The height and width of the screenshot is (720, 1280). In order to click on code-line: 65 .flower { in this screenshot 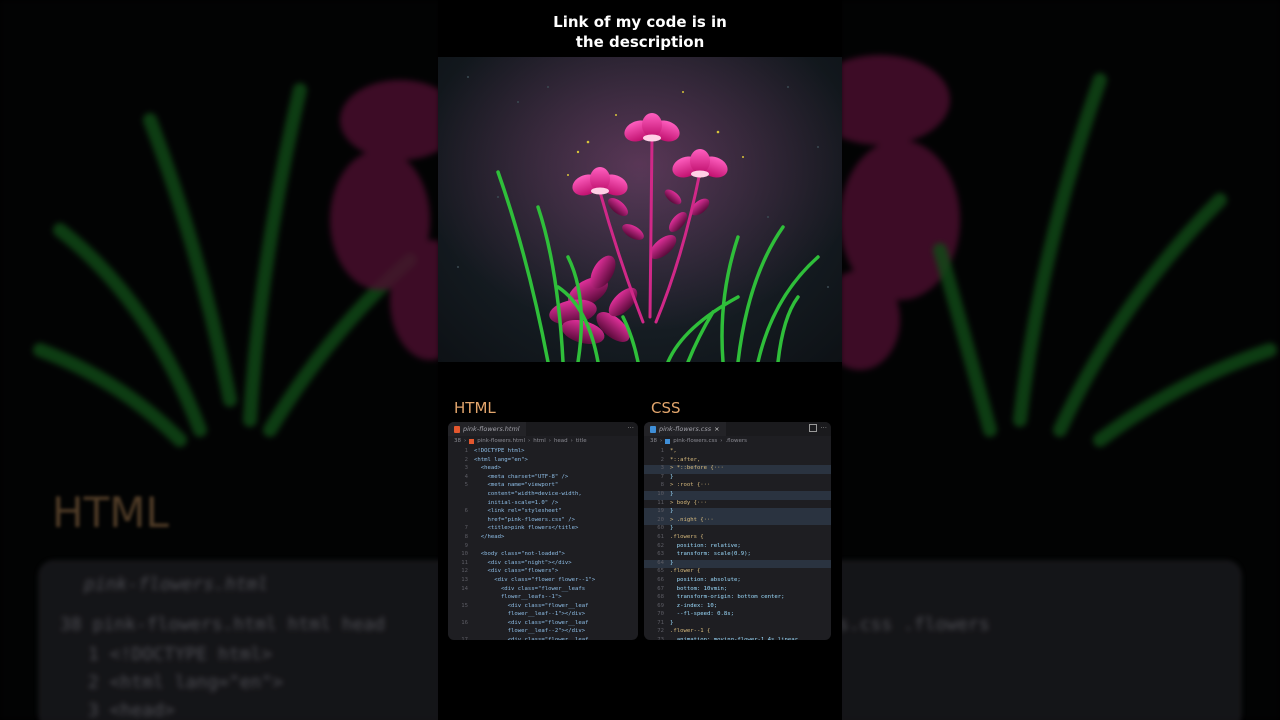, I will do `click(737, 572)`.